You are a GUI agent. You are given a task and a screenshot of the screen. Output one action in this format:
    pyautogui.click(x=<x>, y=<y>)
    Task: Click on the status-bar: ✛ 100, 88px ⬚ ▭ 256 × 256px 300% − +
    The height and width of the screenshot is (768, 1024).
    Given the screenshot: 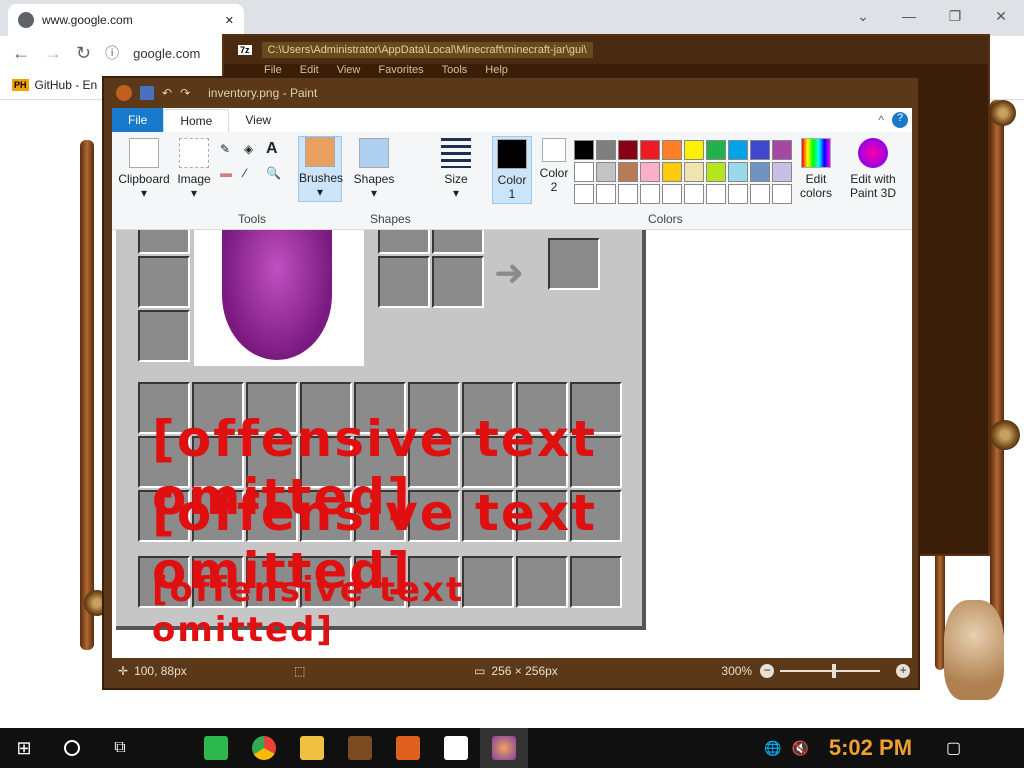 What is the action you would take?
    pyautogui.click(x=512, y=671)
    